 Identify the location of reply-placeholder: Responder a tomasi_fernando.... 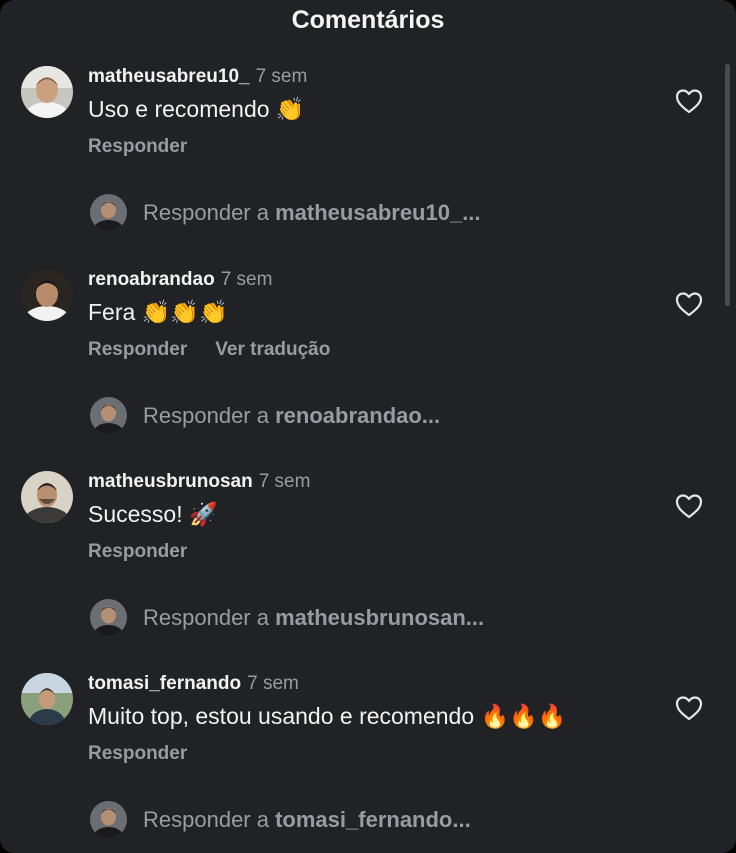
(307, 820).